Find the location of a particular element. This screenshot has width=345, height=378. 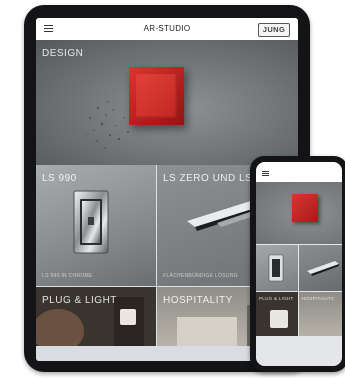

phone-screen: PLUG & LIGHT HOSPITALITY is located at coordinates (299, 264).